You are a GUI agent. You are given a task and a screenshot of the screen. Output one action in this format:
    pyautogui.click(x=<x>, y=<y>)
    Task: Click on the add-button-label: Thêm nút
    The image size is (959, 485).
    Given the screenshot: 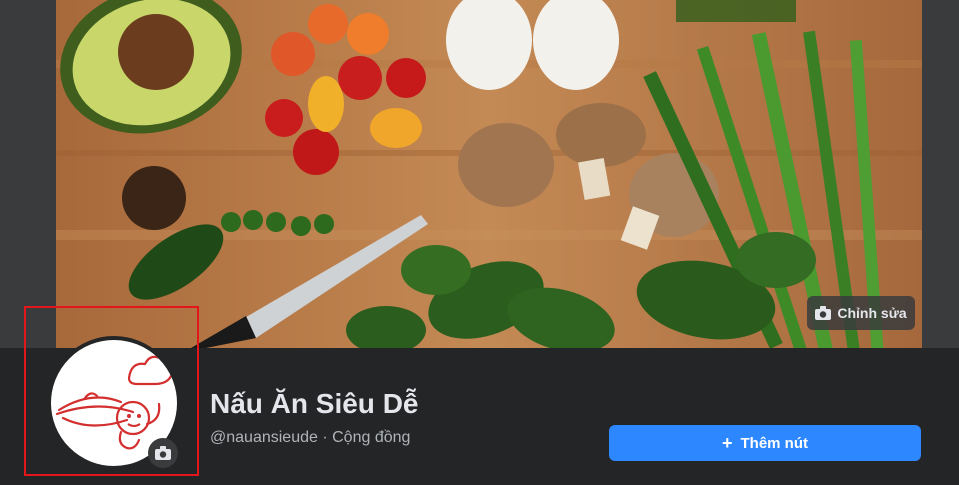 What is the action you would take?
    pyautogui.click(x=774, y=443)
    